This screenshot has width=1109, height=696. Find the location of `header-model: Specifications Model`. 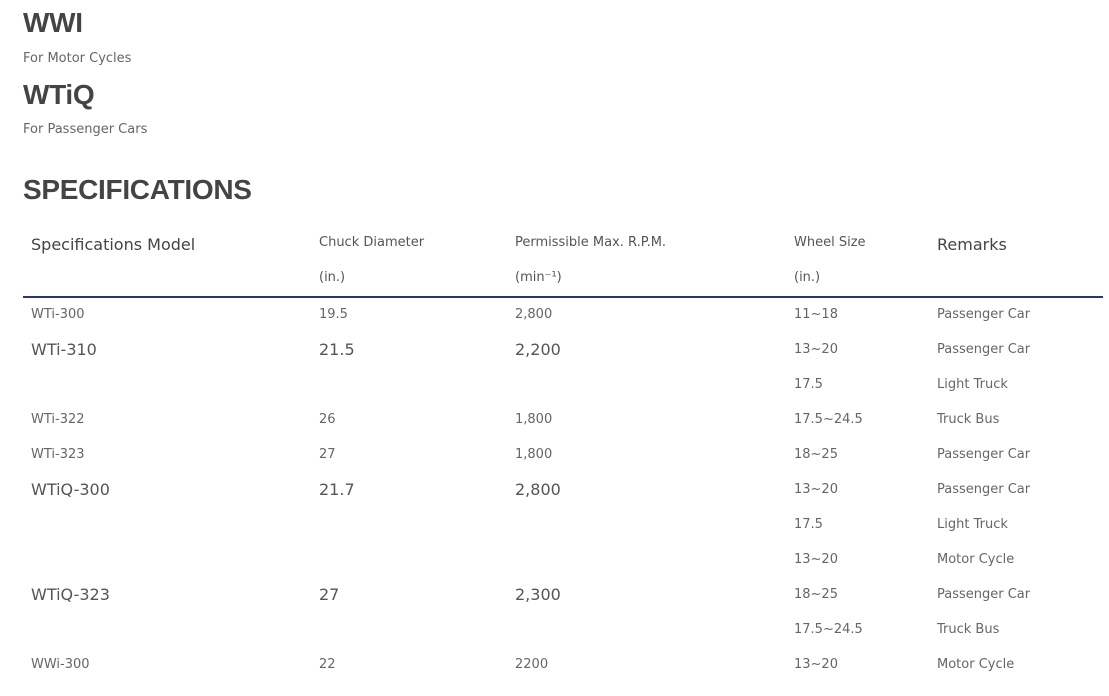

header-model: Specifications Model is located at coordinates (113, 244).